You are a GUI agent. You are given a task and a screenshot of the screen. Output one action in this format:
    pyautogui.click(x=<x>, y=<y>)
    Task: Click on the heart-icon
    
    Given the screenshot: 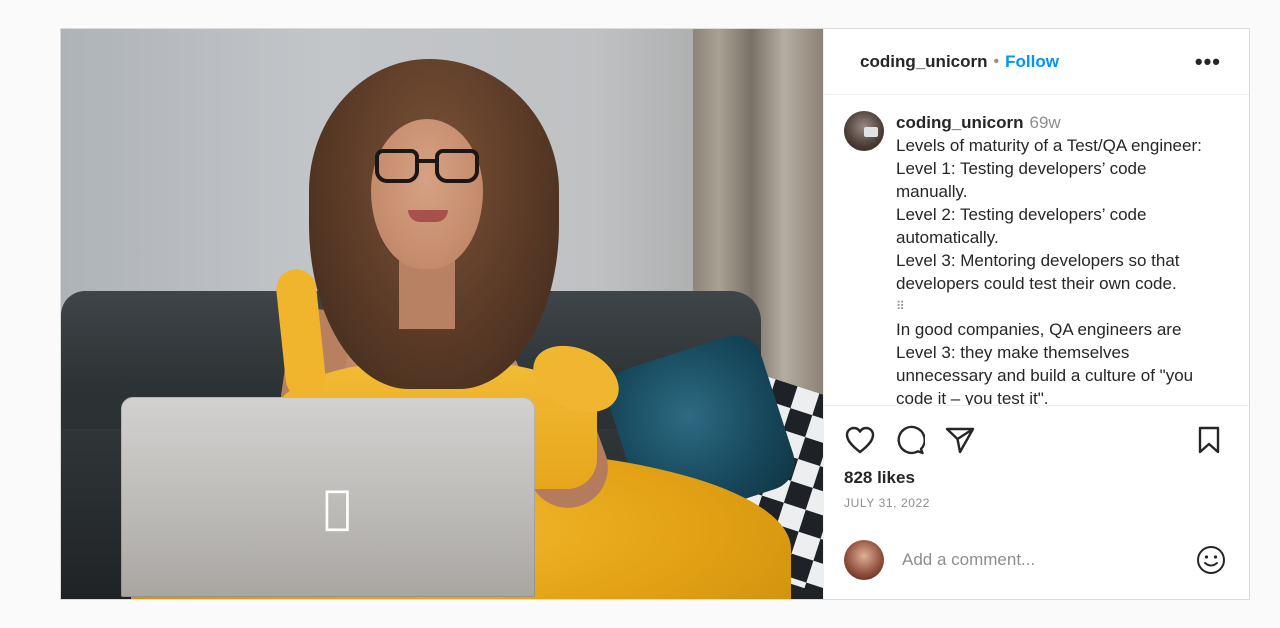 What is the action you would take?
    pyautogui.click(x=860, y=440)
    